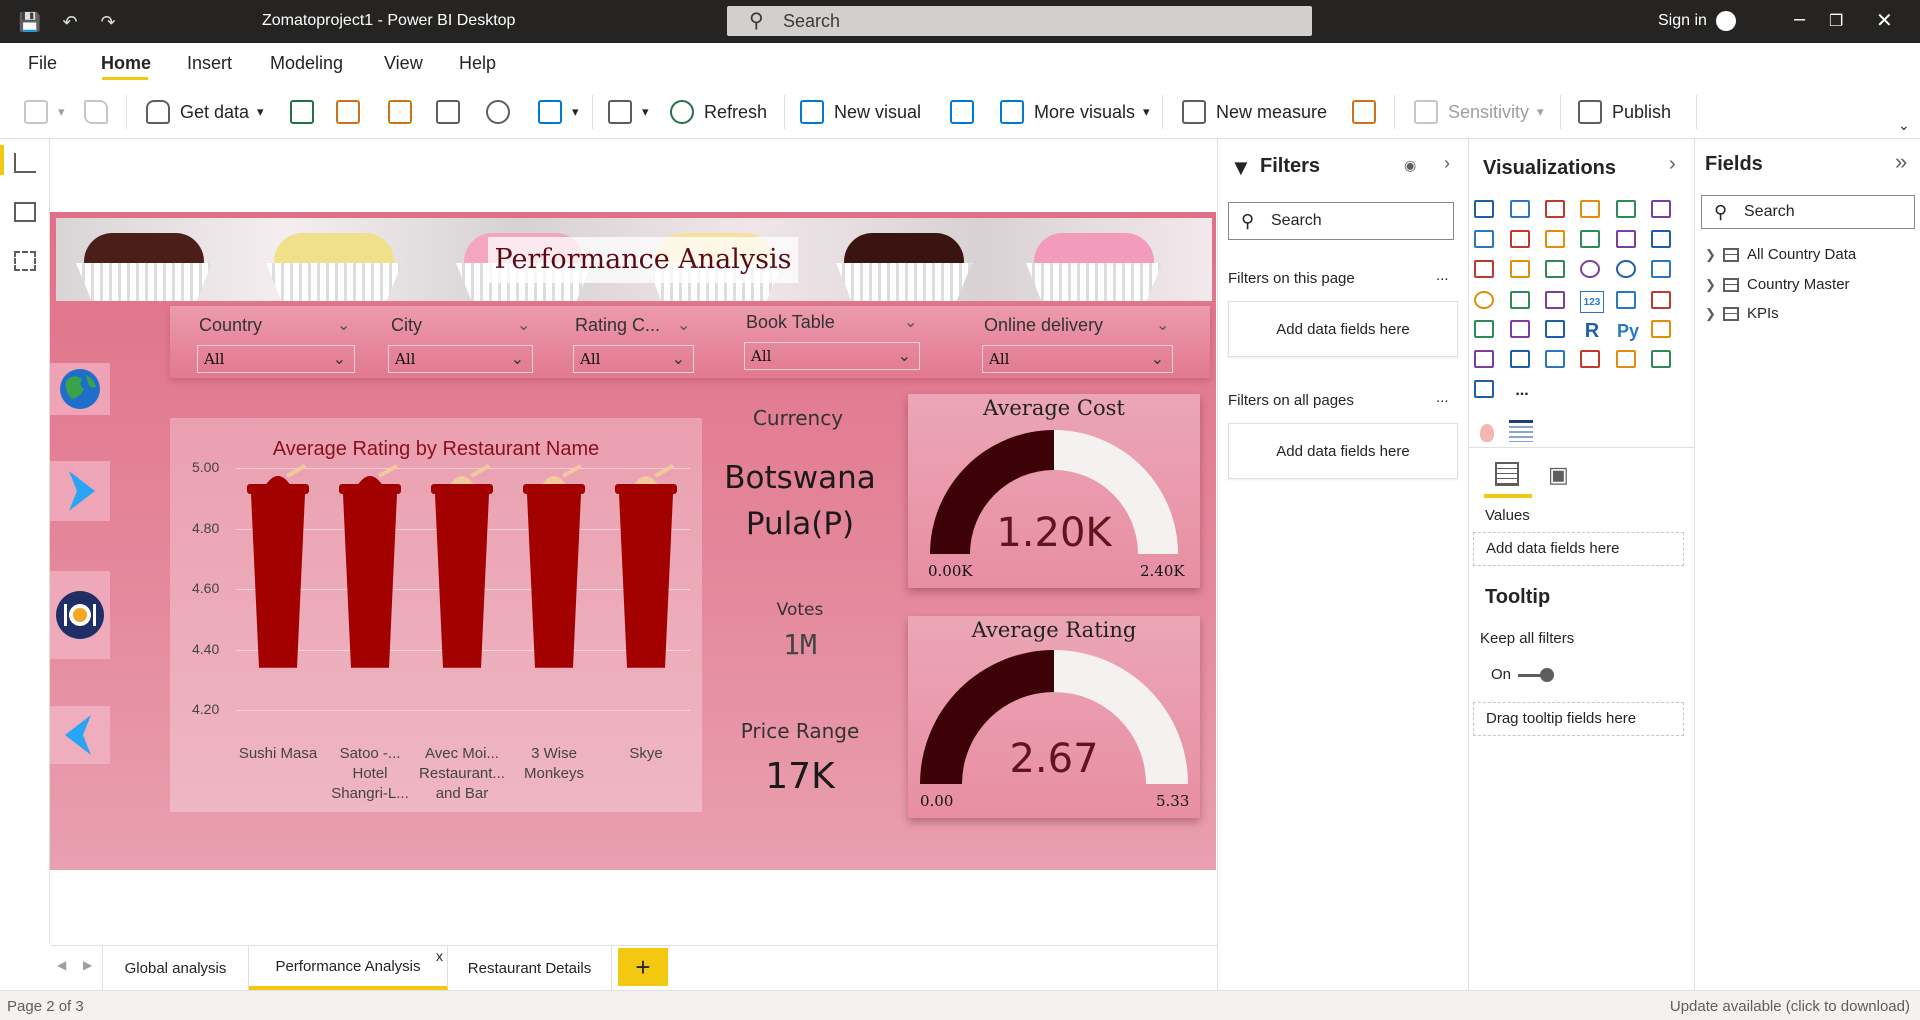 The width and height of the screenshot is (1920, 1020). Describe the element at coordinates (1520, 329) in the screenshot. I see `table-icon` at that location.